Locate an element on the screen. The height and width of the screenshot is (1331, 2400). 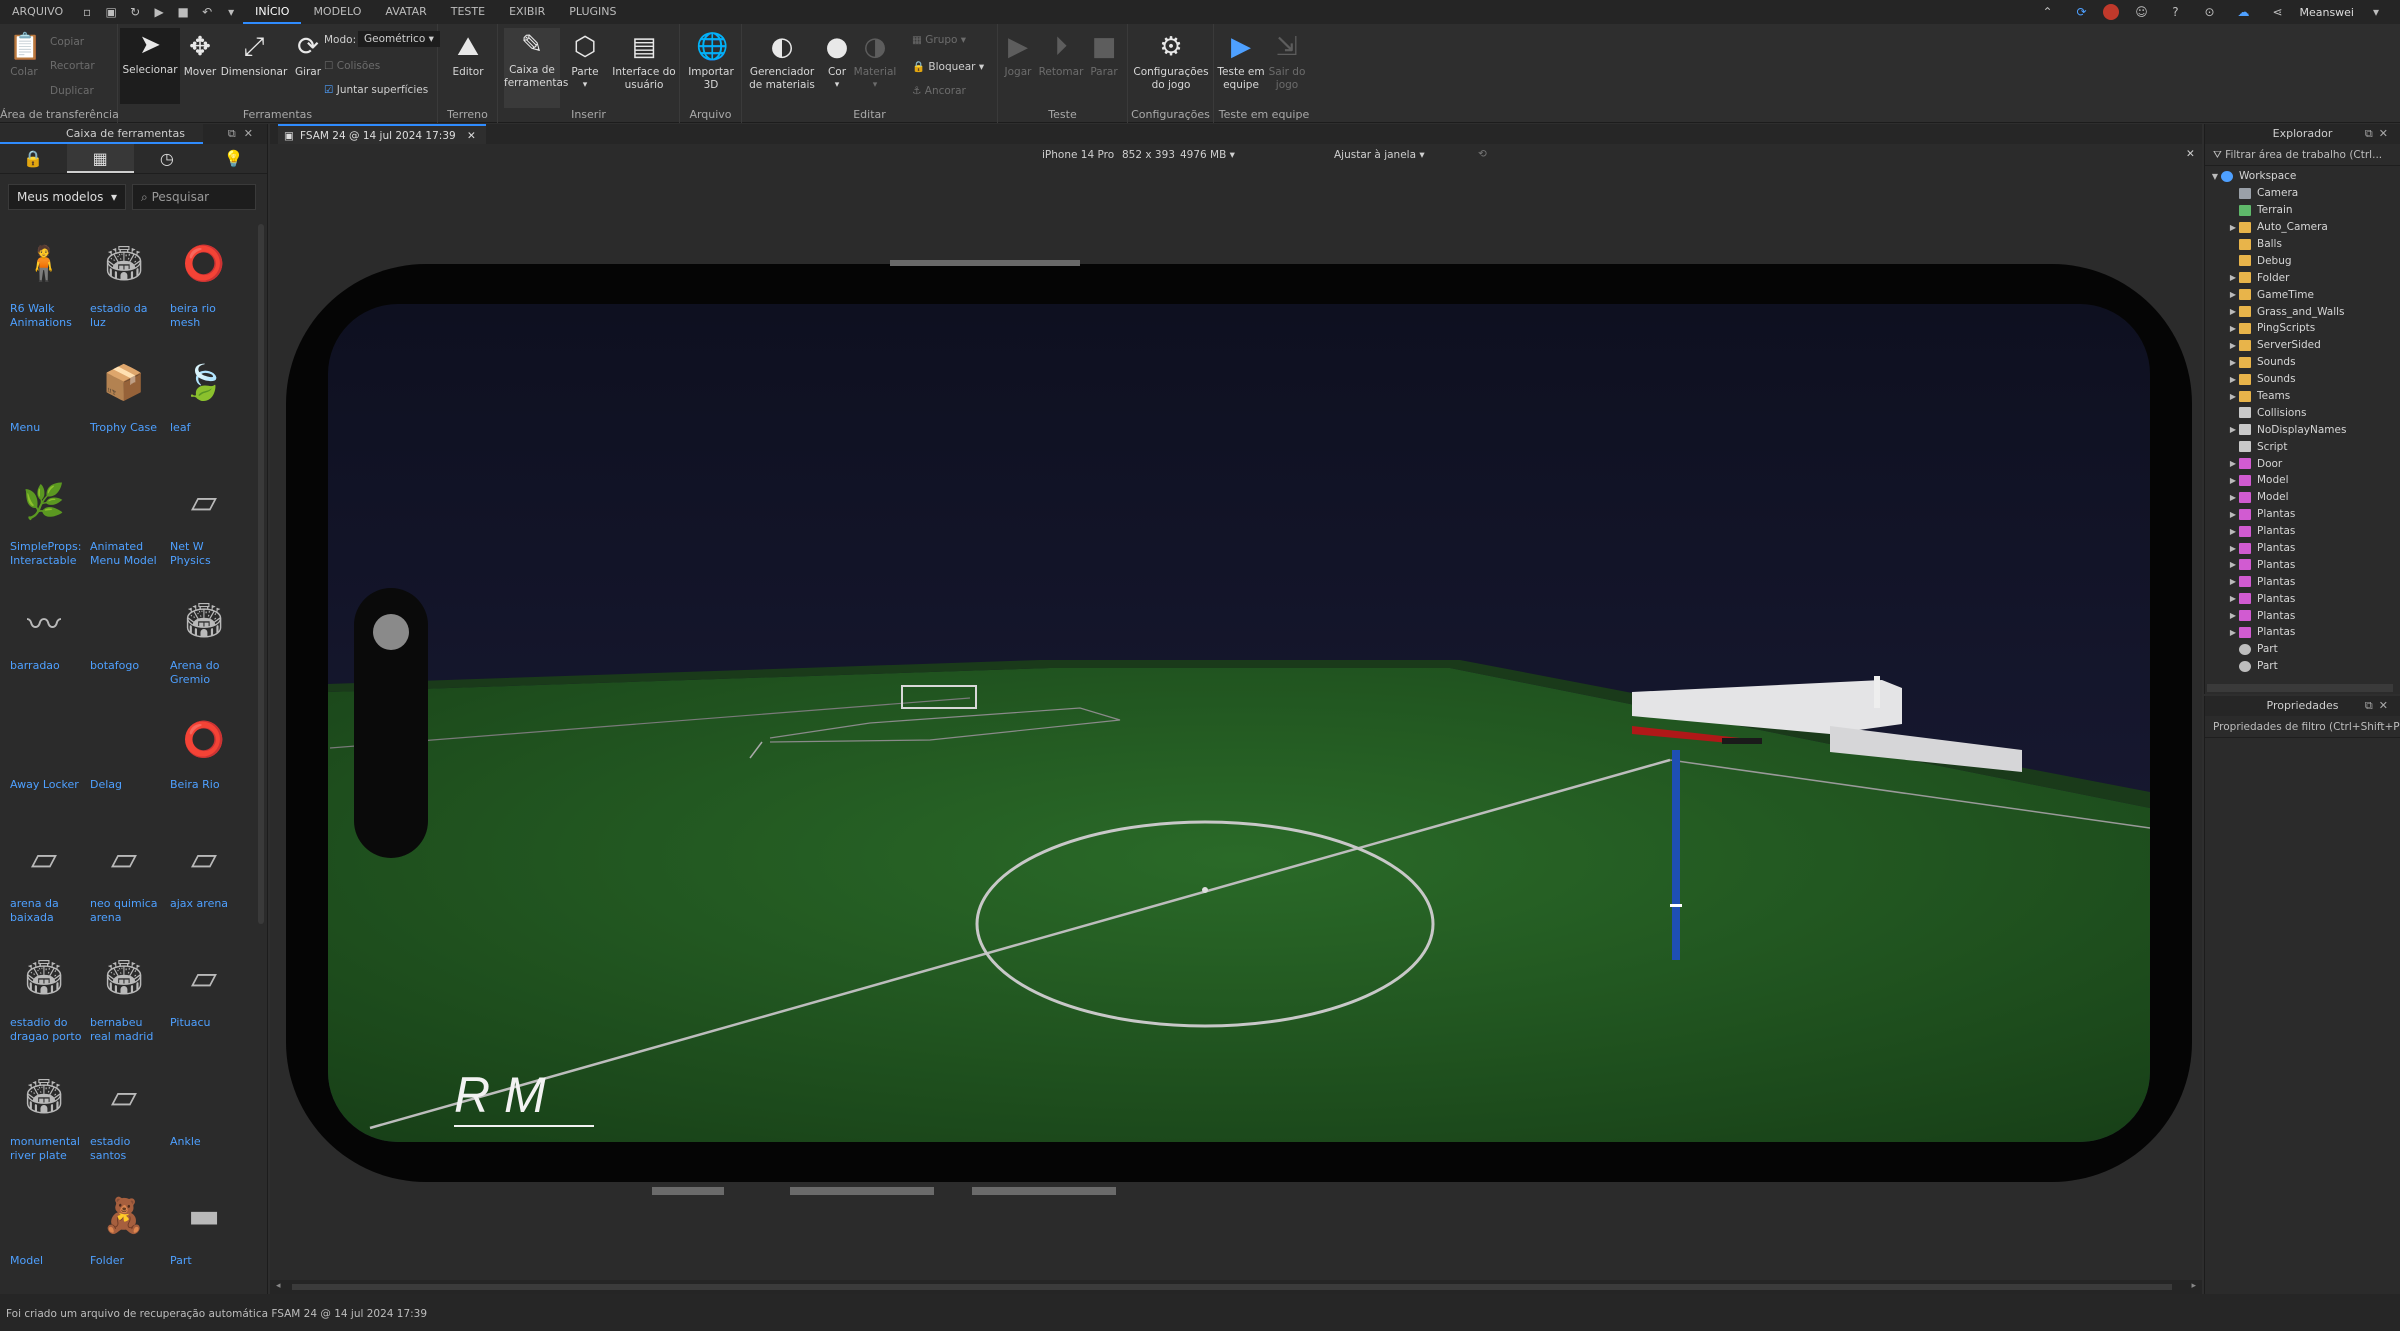
toolbox-item: botafogo is located at coordinates (124, 639).